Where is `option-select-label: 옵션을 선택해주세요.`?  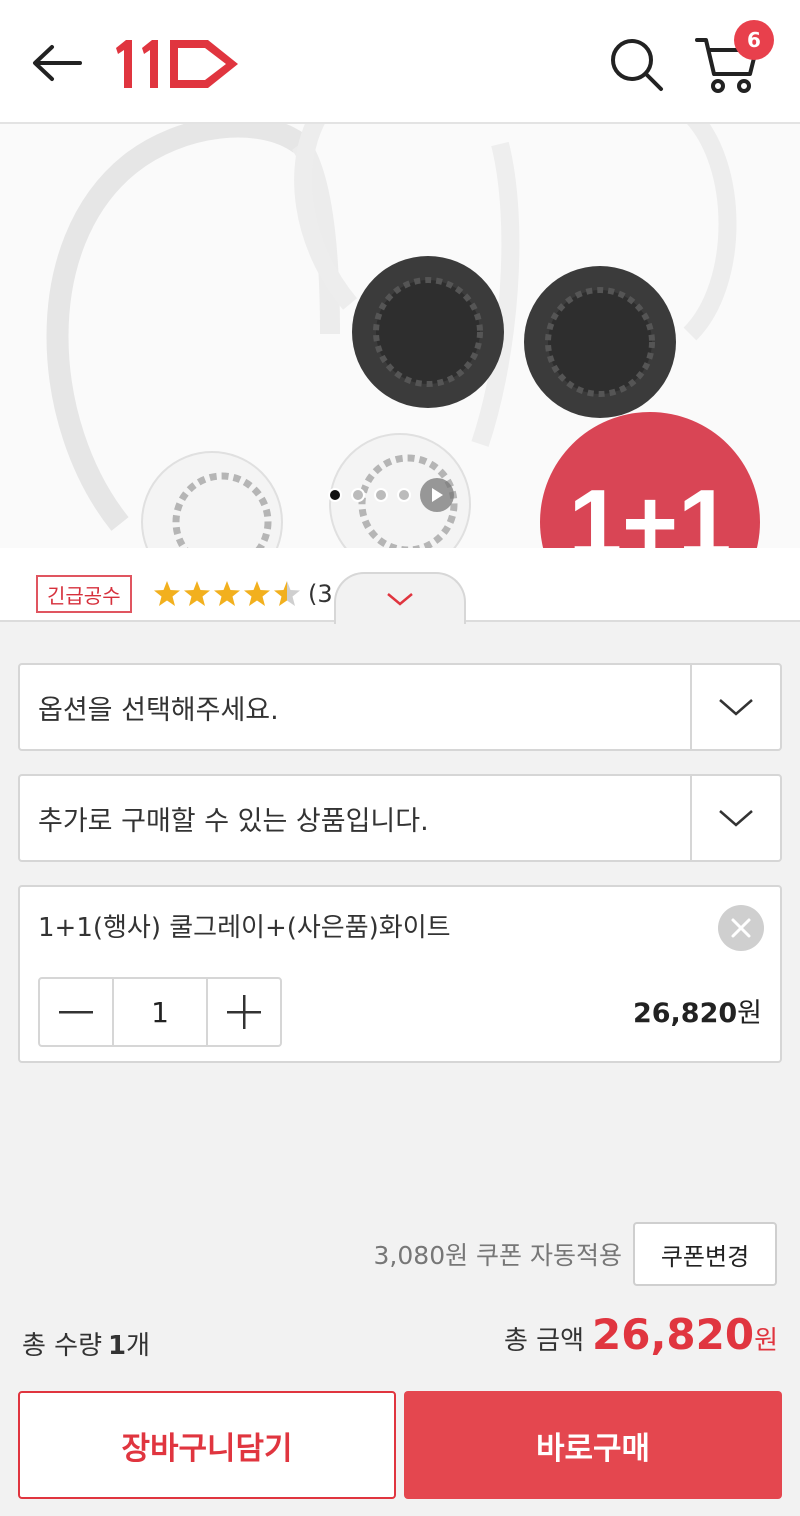
option-select-label: 옵션을 선택해주세요. is located at coordinates (158, 710).